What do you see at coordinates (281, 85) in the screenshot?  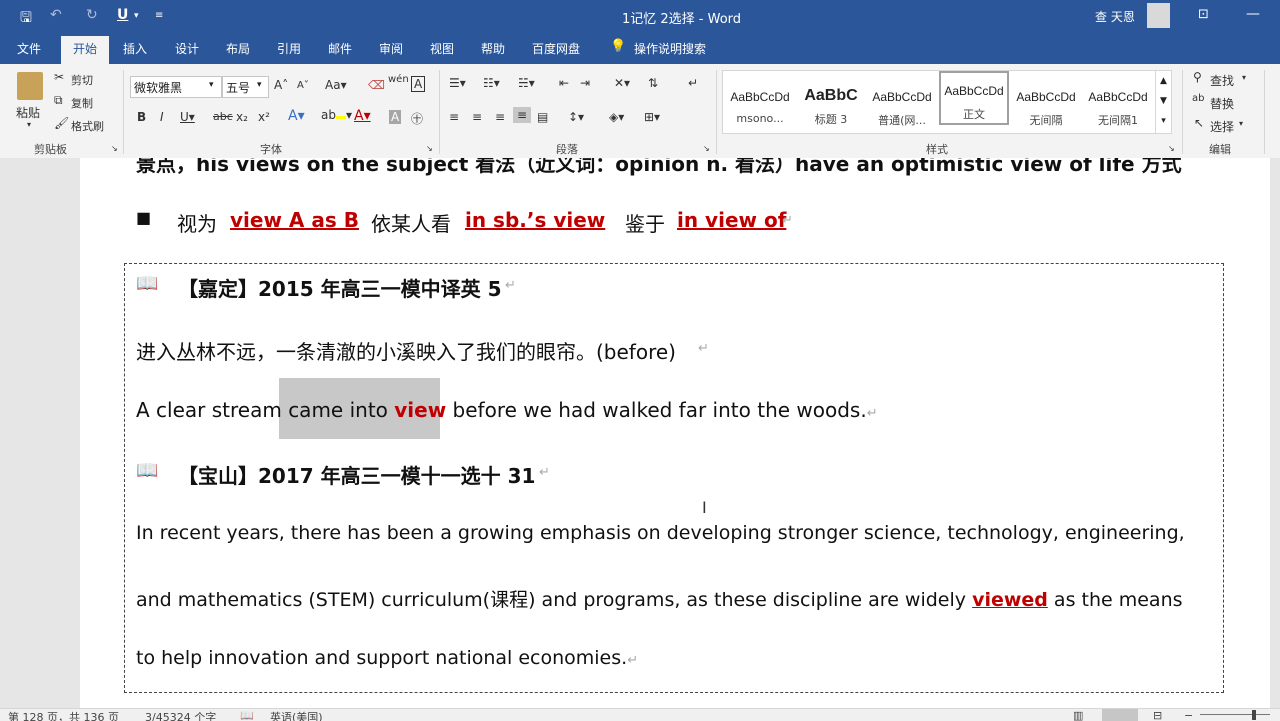 I see `grow-font-icon: A˄` at bounding box center [281, 85].